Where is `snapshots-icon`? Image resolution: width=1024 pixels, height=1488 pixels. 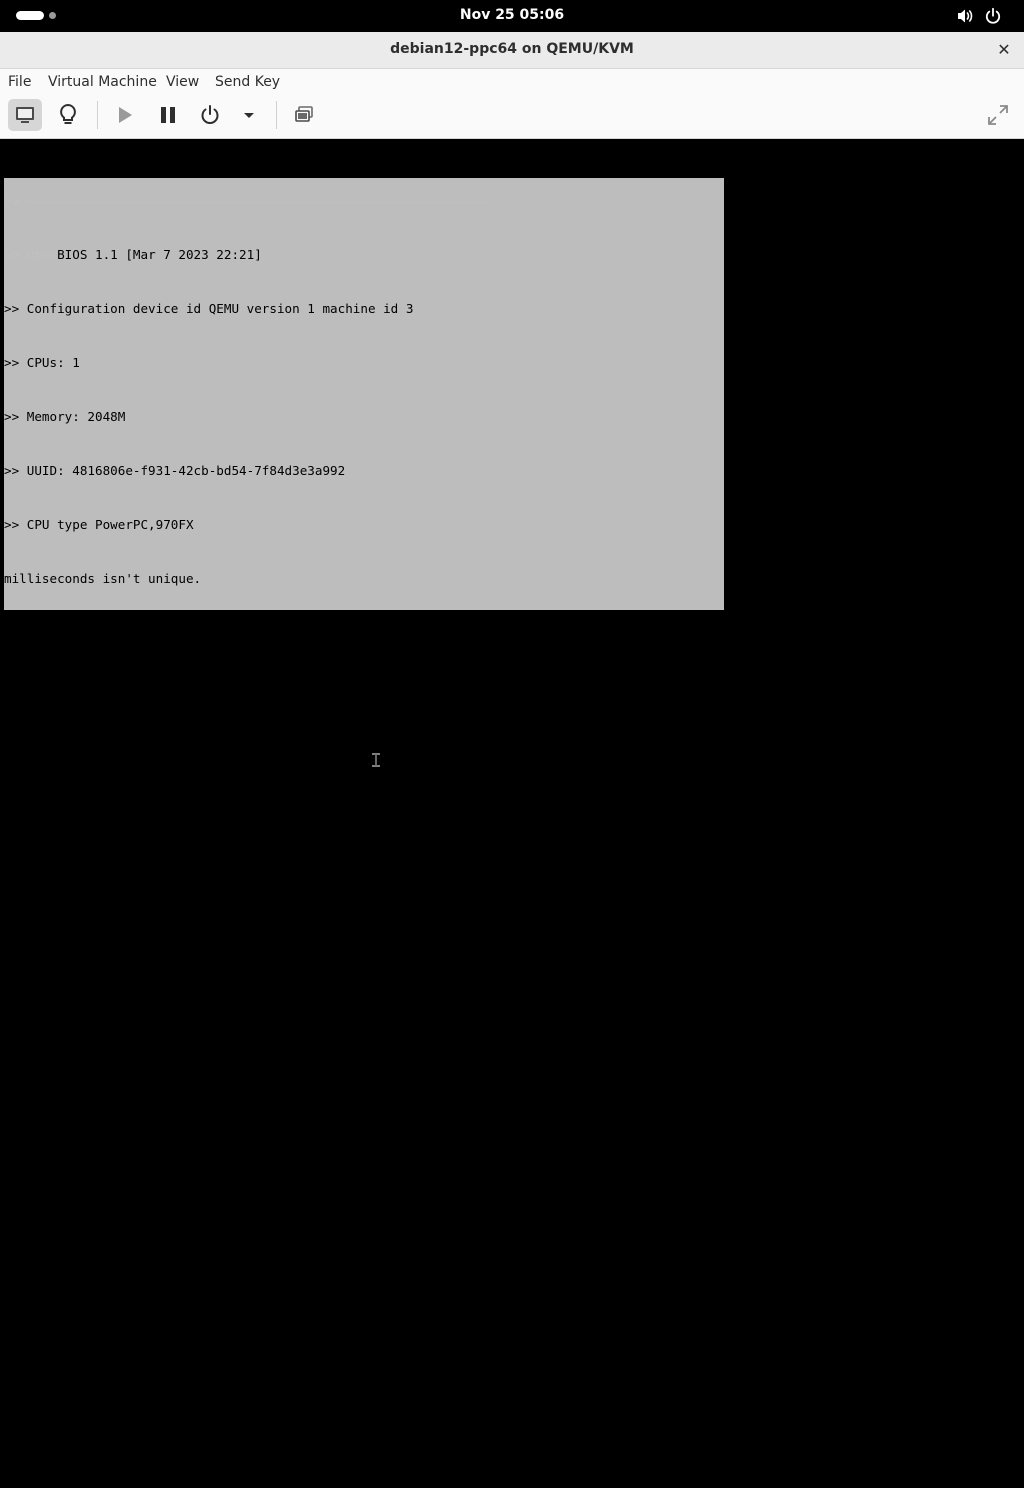 snapshots-icon is located at coordinates (304, 114).